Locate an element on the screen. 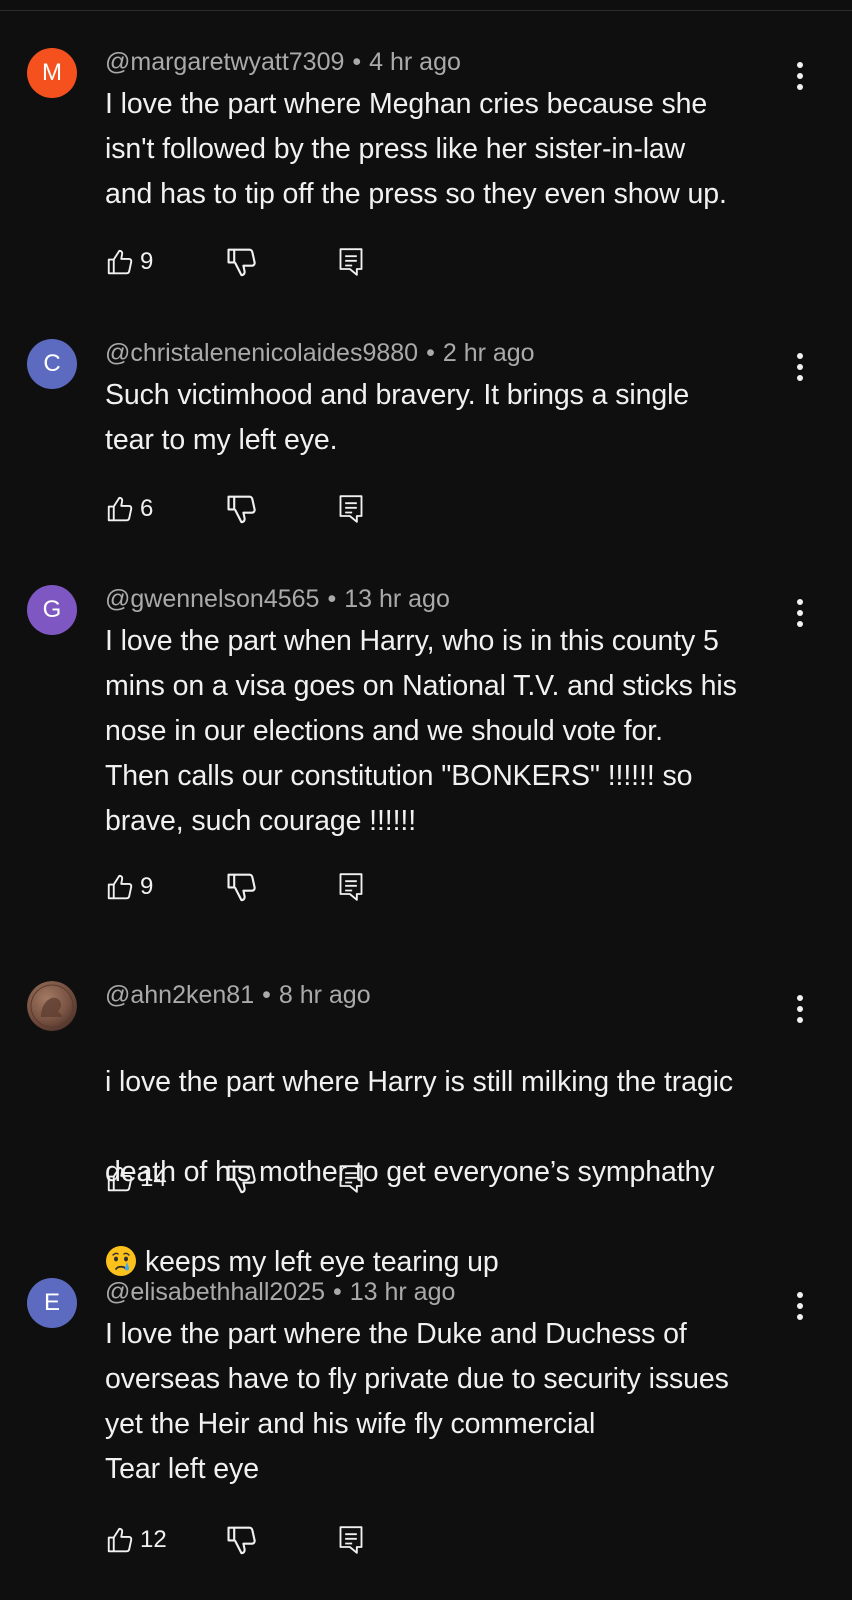  avatar: E is located at coordinates (52, 1303).